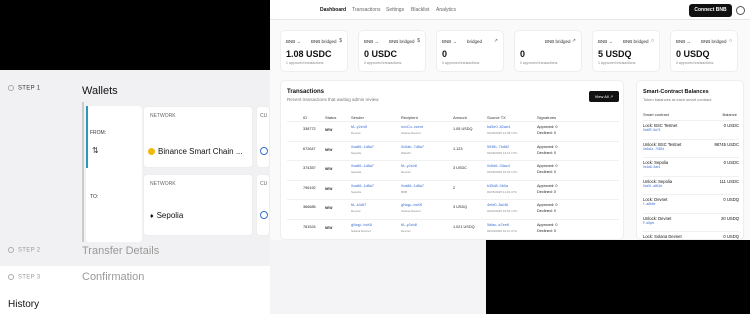 This screenshot has height=314, width=750. What do you see at coordinates (502, 133) in the screenshot?
I see `source-tx-date: 02/06/2025 14:38 UTC` at bounding box center [502, 133].